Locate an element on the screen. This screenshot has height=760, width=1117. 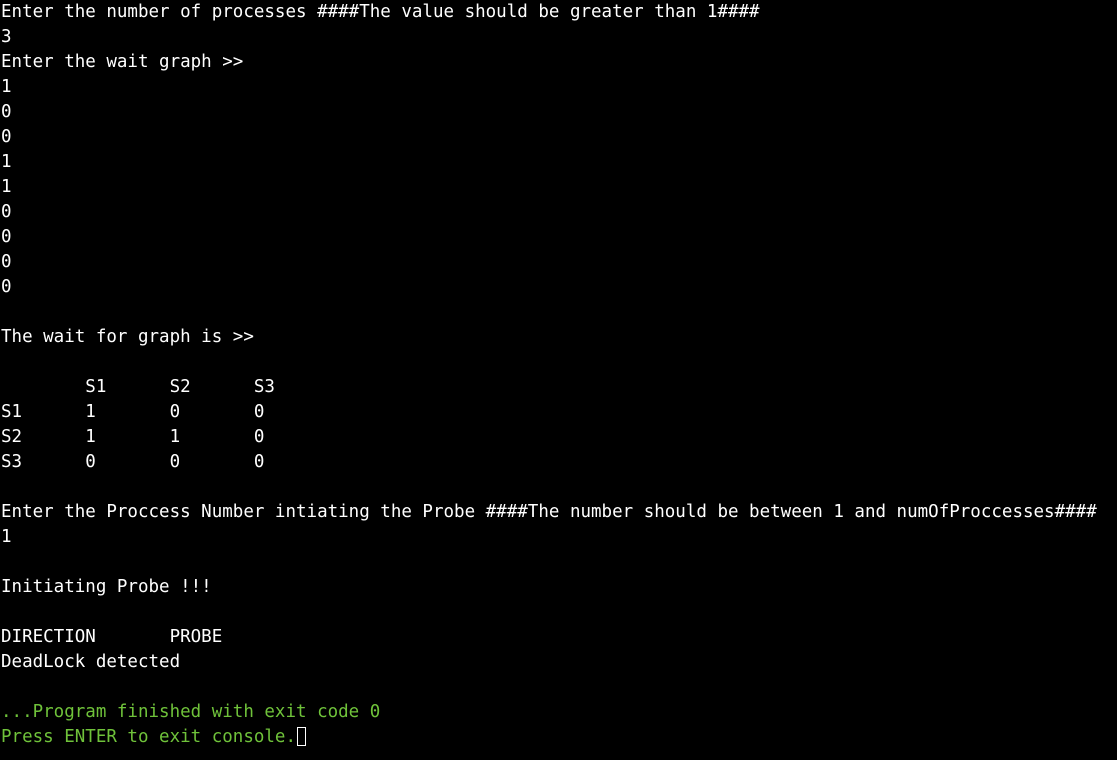
deadlock-status: DeadLock detected is located at coordinates (91, 662).